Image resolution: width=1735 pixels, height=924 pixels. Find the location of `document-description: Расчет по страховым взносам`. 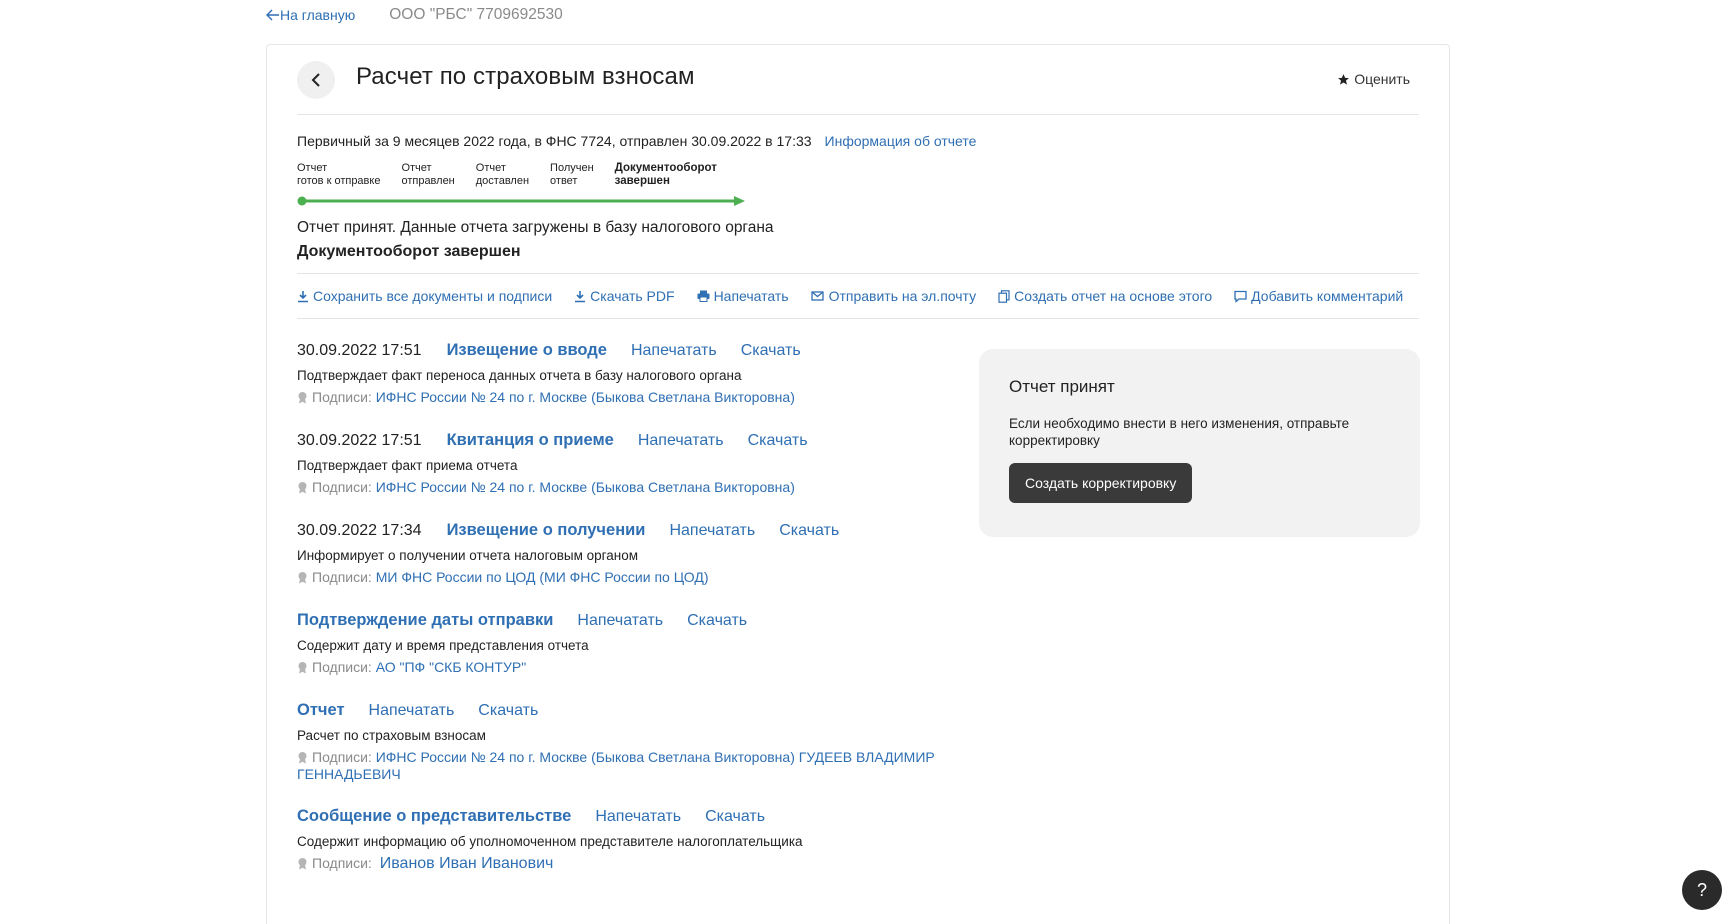

document-description: Расчет по страховым взносам is located at coordinates (391, 735).